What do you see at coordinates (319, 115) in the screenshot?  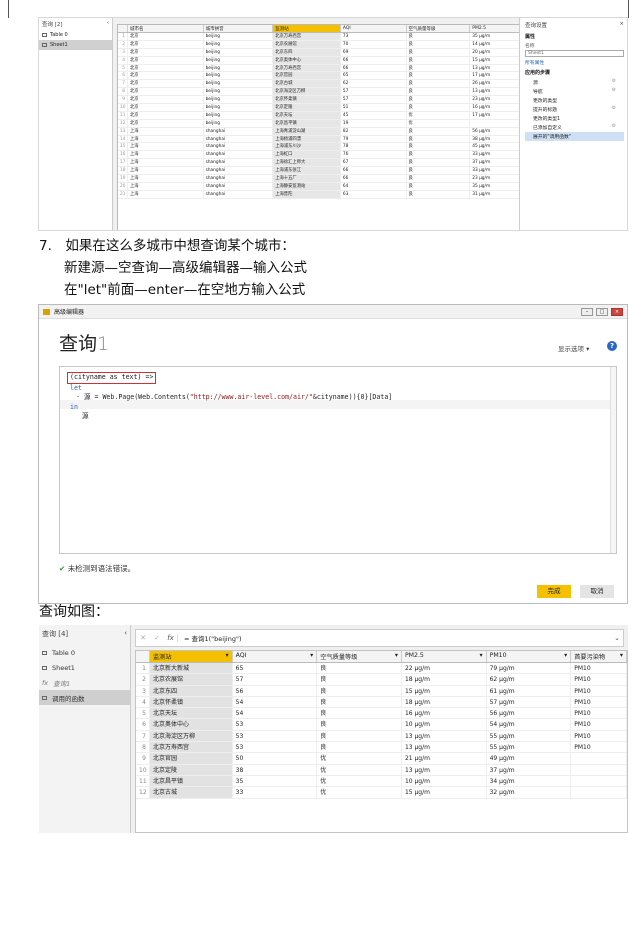 I see `table-row: 11 北京 beijing 北京天坛 45 优 17 μg/m` at bounding box center [319, 115].